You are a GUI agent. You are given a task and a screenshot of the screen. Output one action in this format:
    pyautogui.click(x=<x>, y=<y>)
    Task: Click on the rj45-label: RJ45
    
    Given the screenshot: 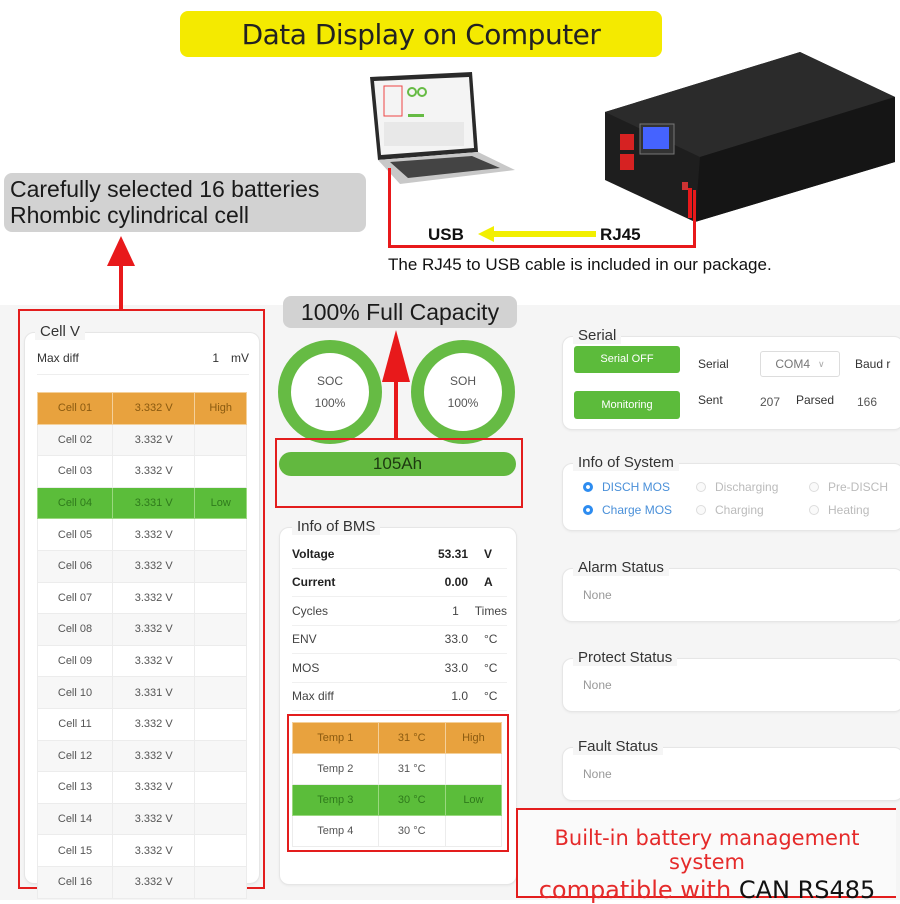 What is the action you would take?
    pyautogui.click(x=620, y=234)
    